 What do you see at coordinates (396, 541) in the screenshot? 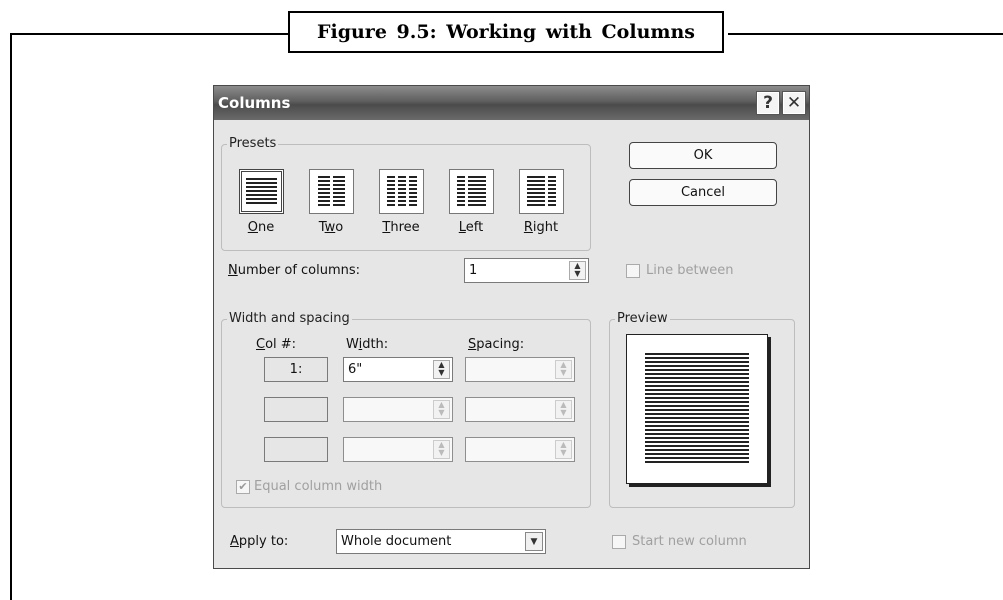
I see `apply-to-value: Whole document` at bounding box center [396, 541].